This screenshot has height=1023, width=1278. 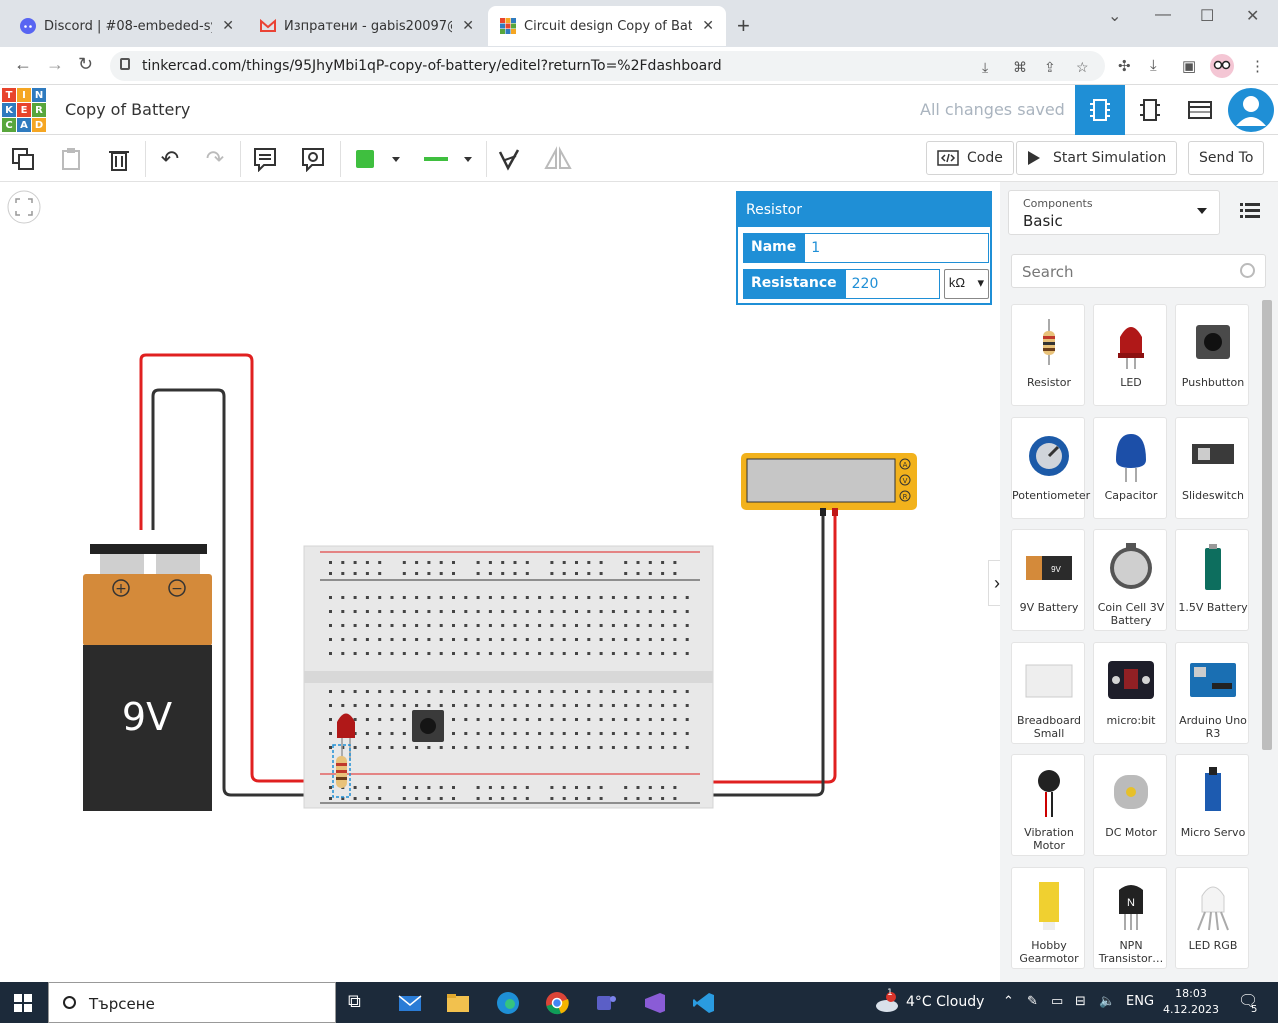 I want to click on tab-gmail: Изпратени - gabis20097@gmail ✕, so click(x=367, y=26).